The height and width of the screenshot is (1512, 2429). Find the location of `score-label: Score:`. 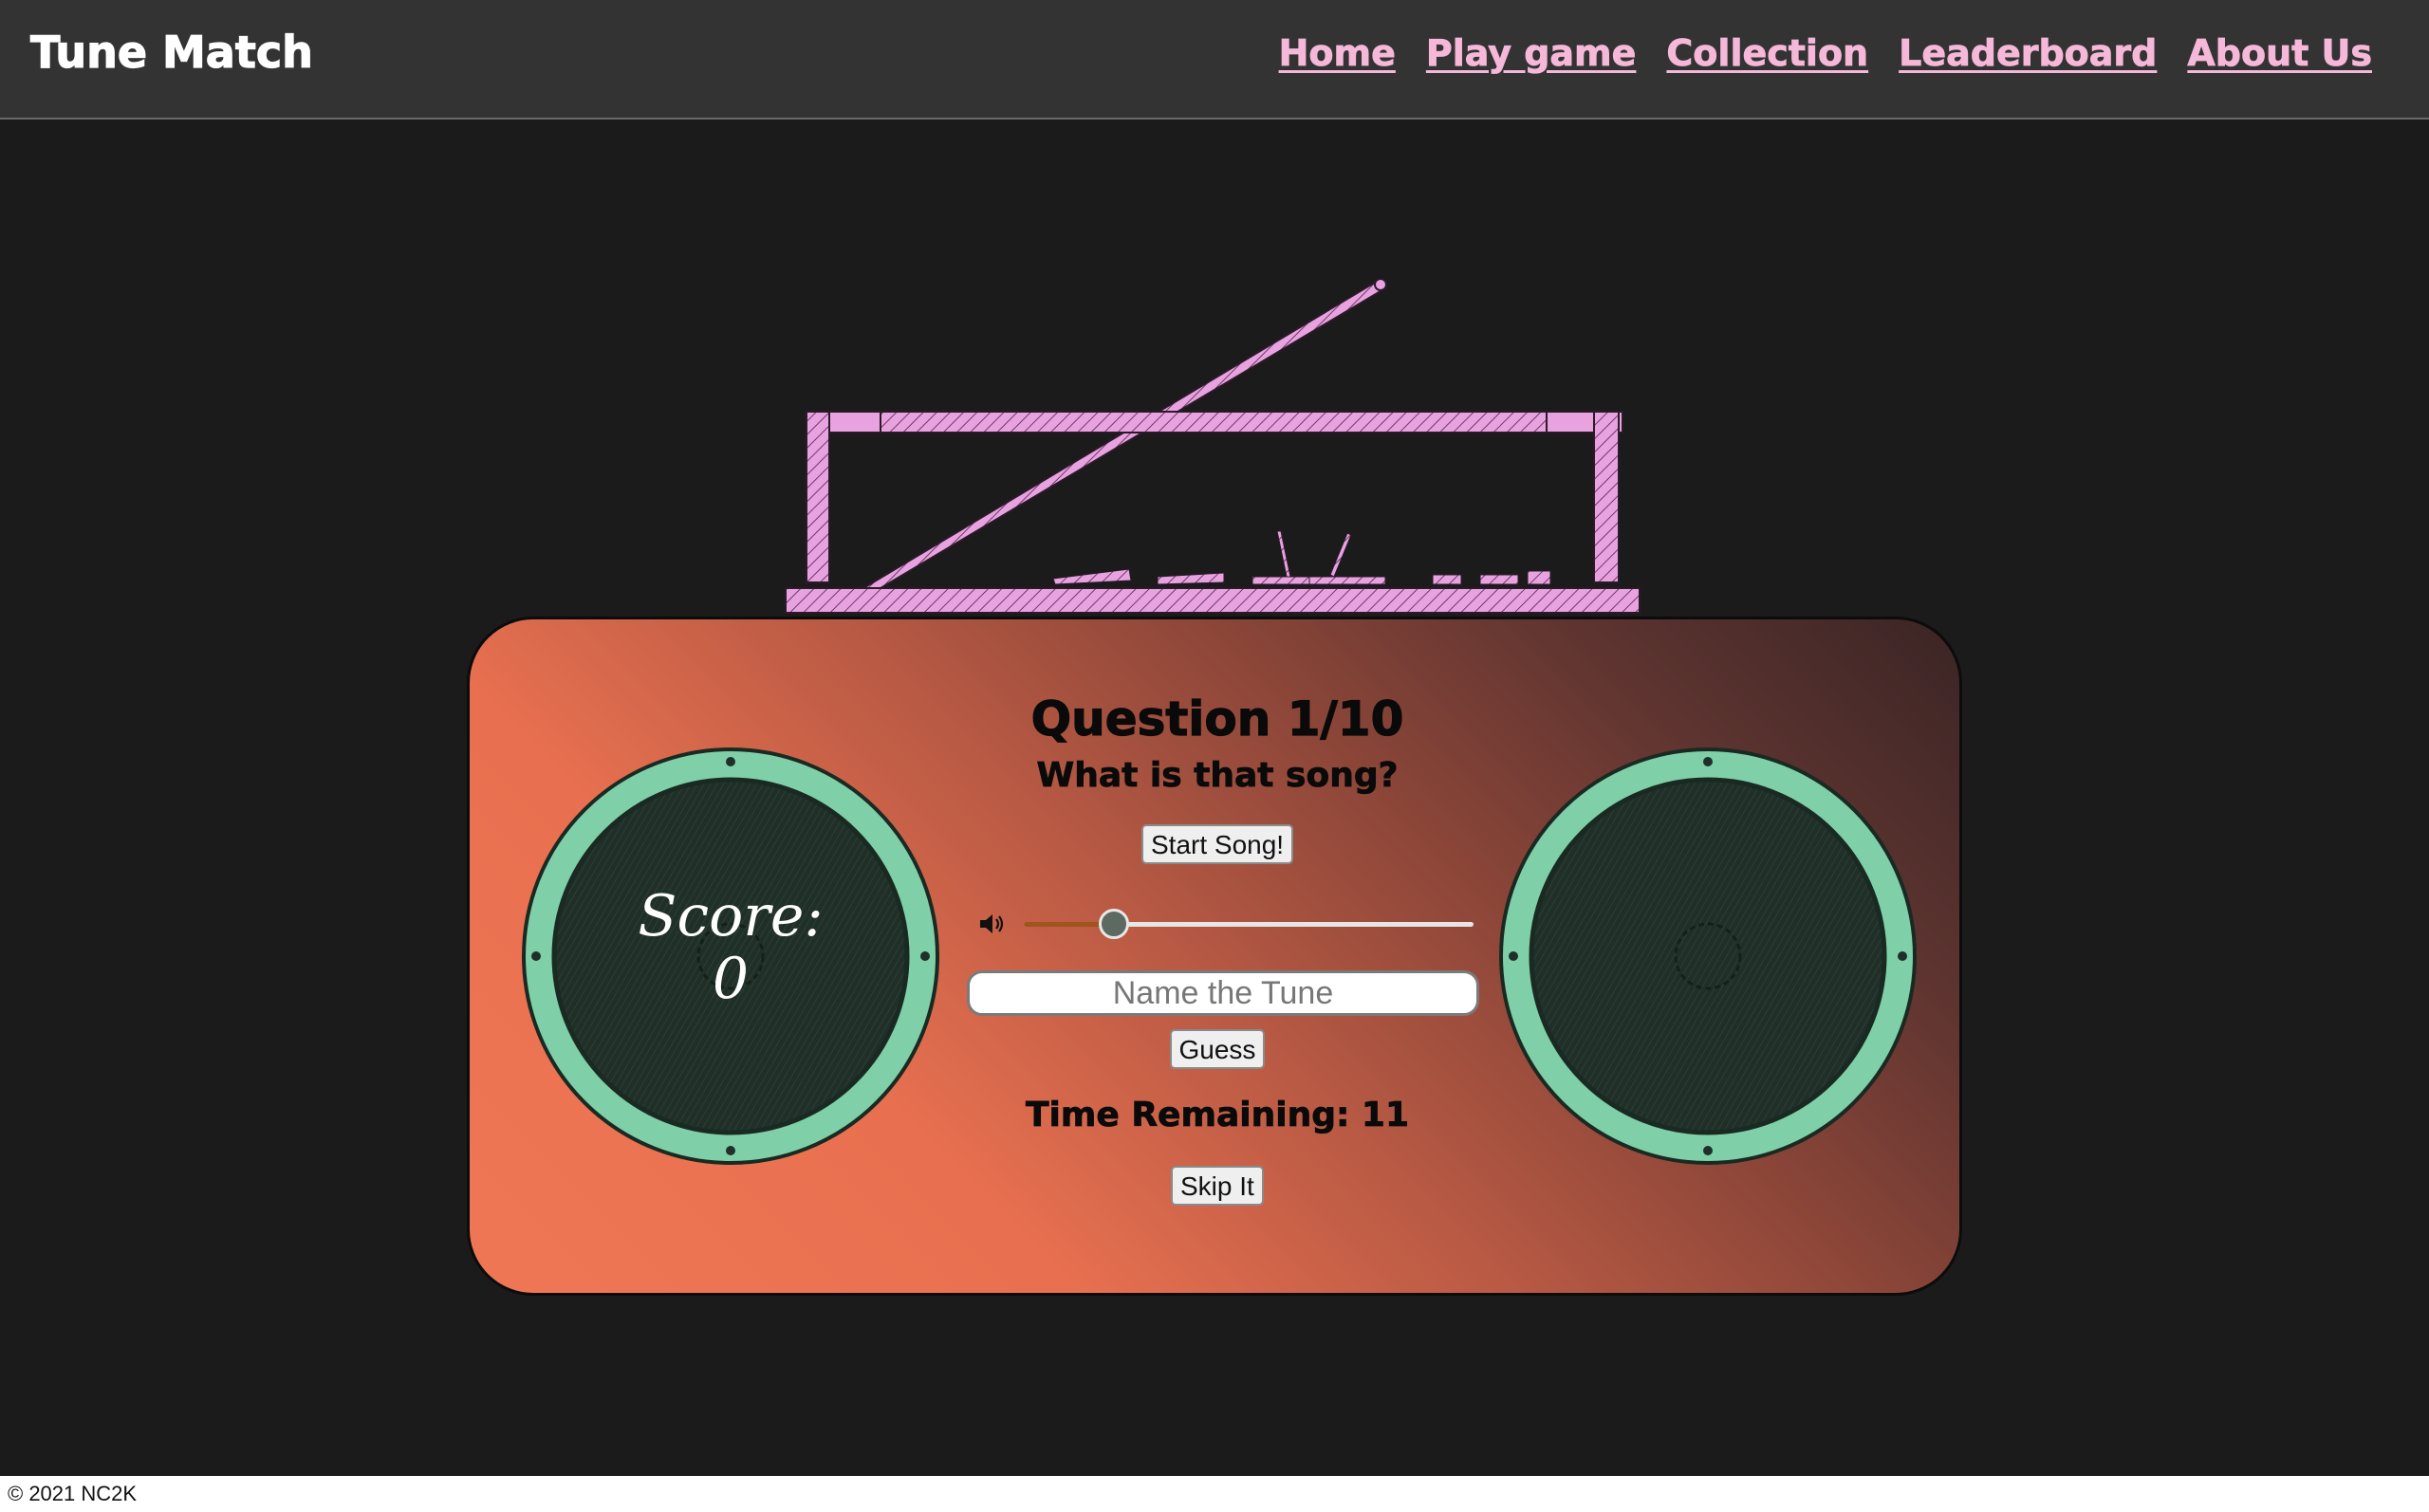

score-label: Score: is located at coordinates (731, 916).